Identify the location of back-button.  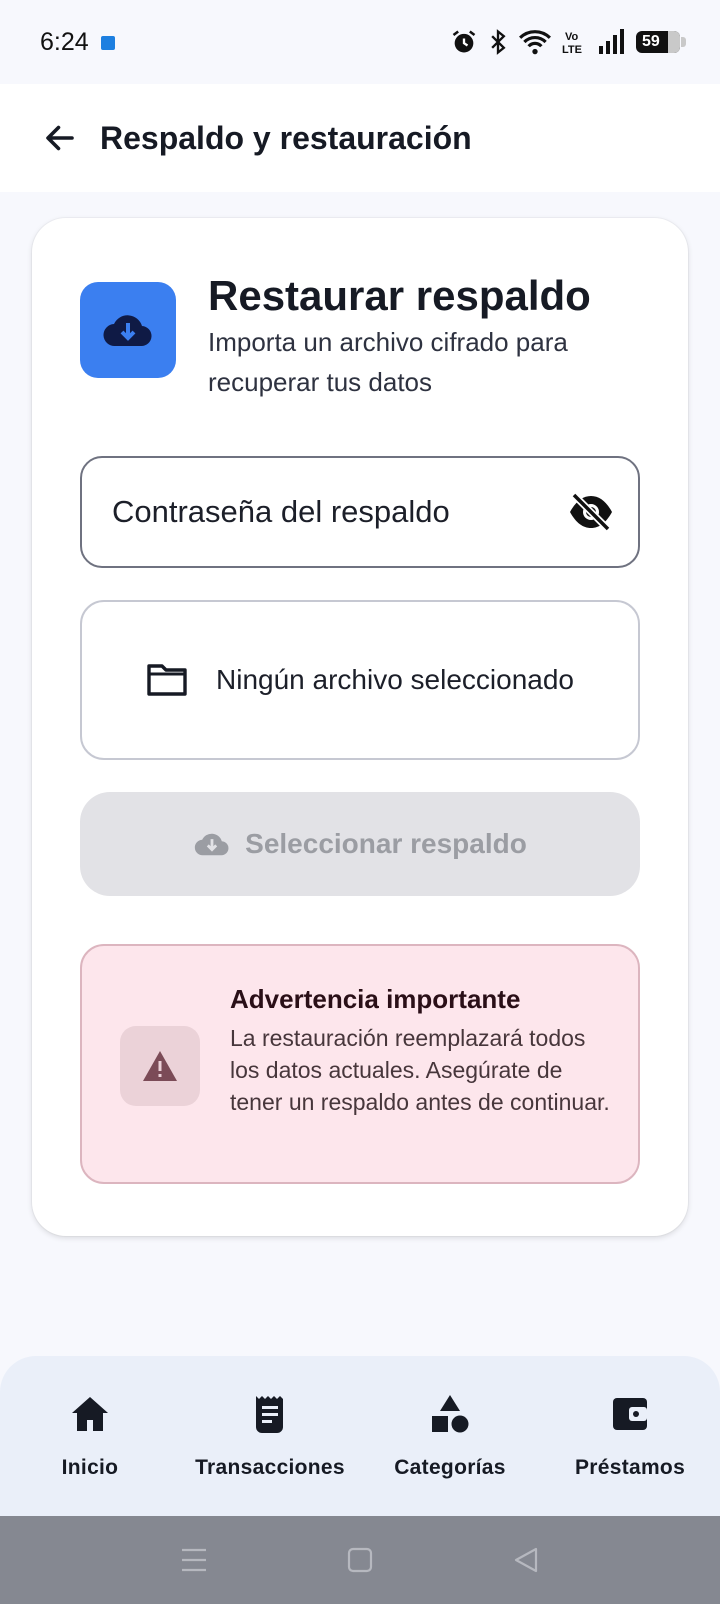
(60, 138).